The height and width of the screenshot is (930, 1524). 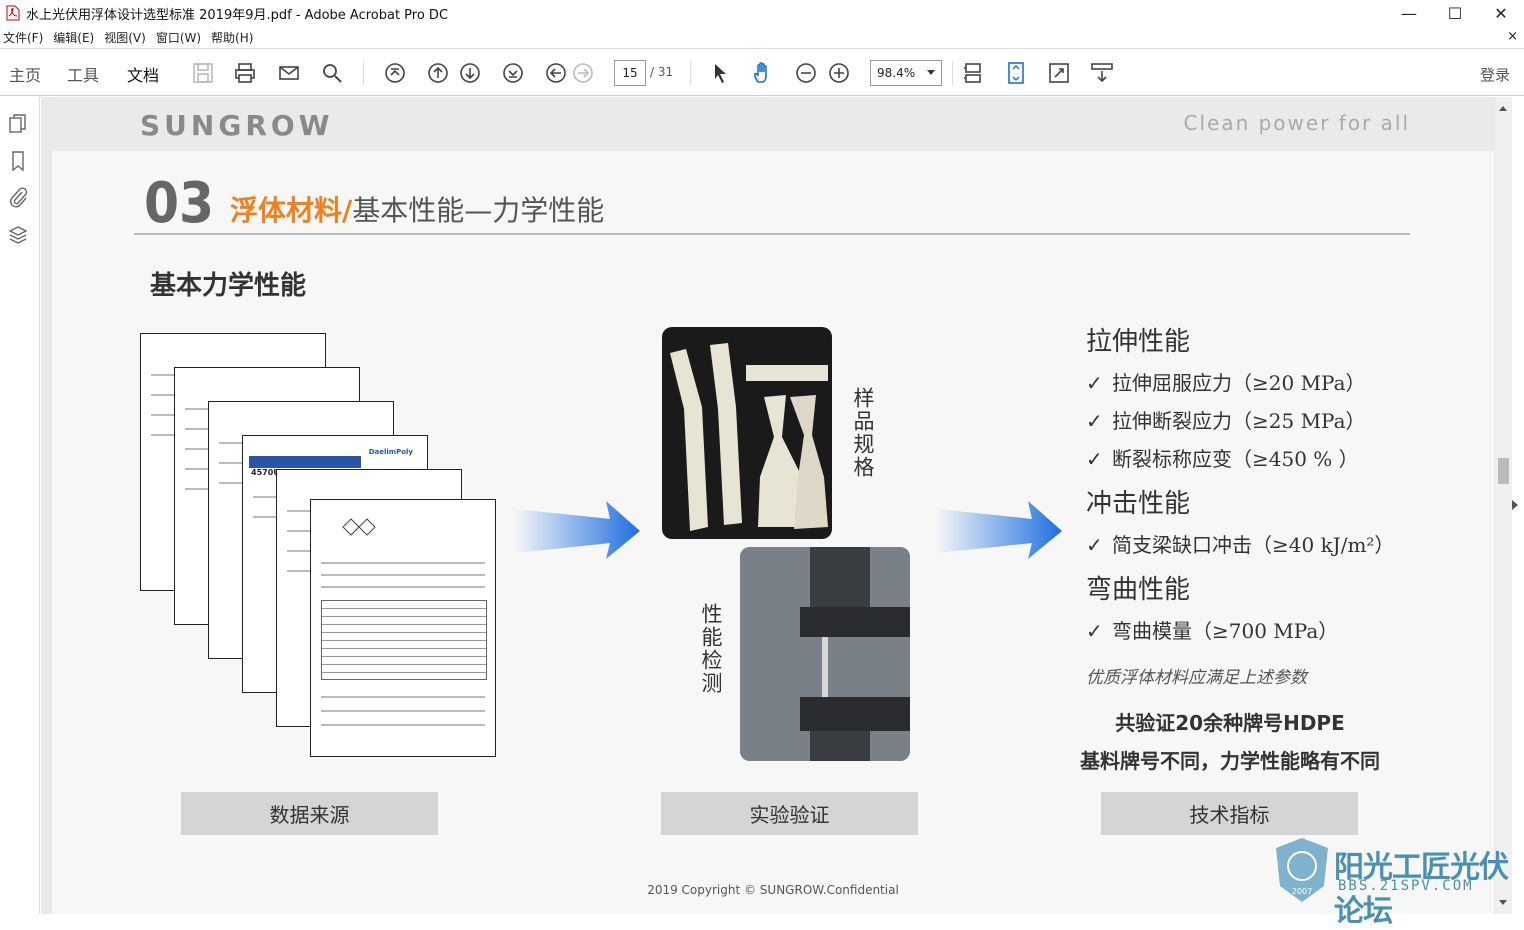 What do you see at coordinates (309, 813) in the screenshot?
I see `box-data-source: 数据来源` at bounding box center [309, 813].